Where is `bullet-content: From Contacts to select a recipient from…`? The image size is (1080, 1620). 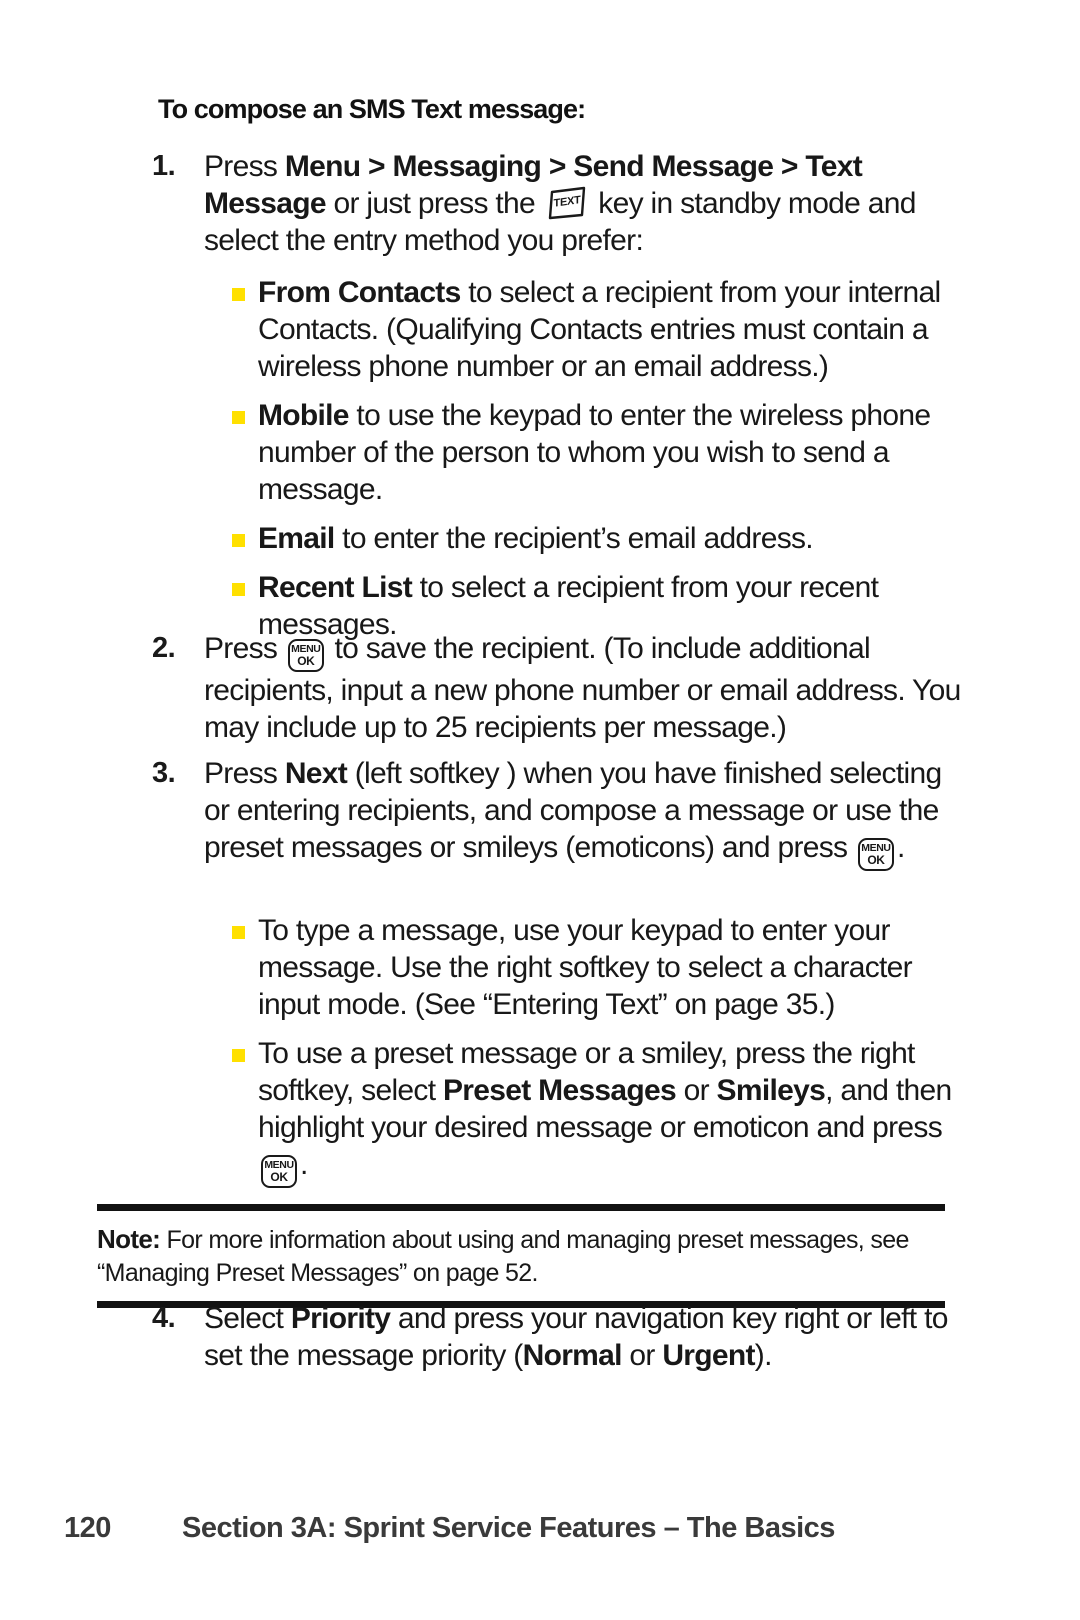 bullet-content: From Contacts to select a recipient from… is located at coordinates (610, 329).